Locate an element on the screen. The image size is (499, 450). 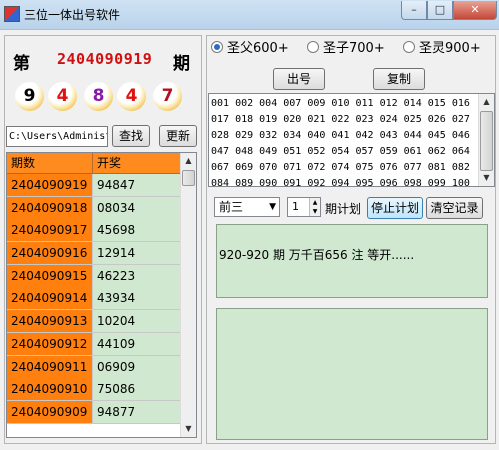
table-row: 2404090913 10204 is located at coordinates (94, 321).